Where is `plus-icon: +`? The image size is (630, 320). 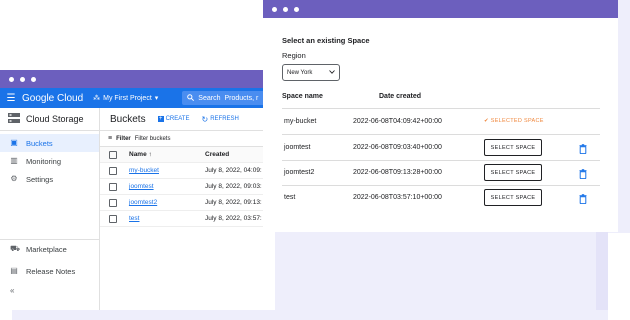
plus-icon: + is located at coordinates (160, 119).